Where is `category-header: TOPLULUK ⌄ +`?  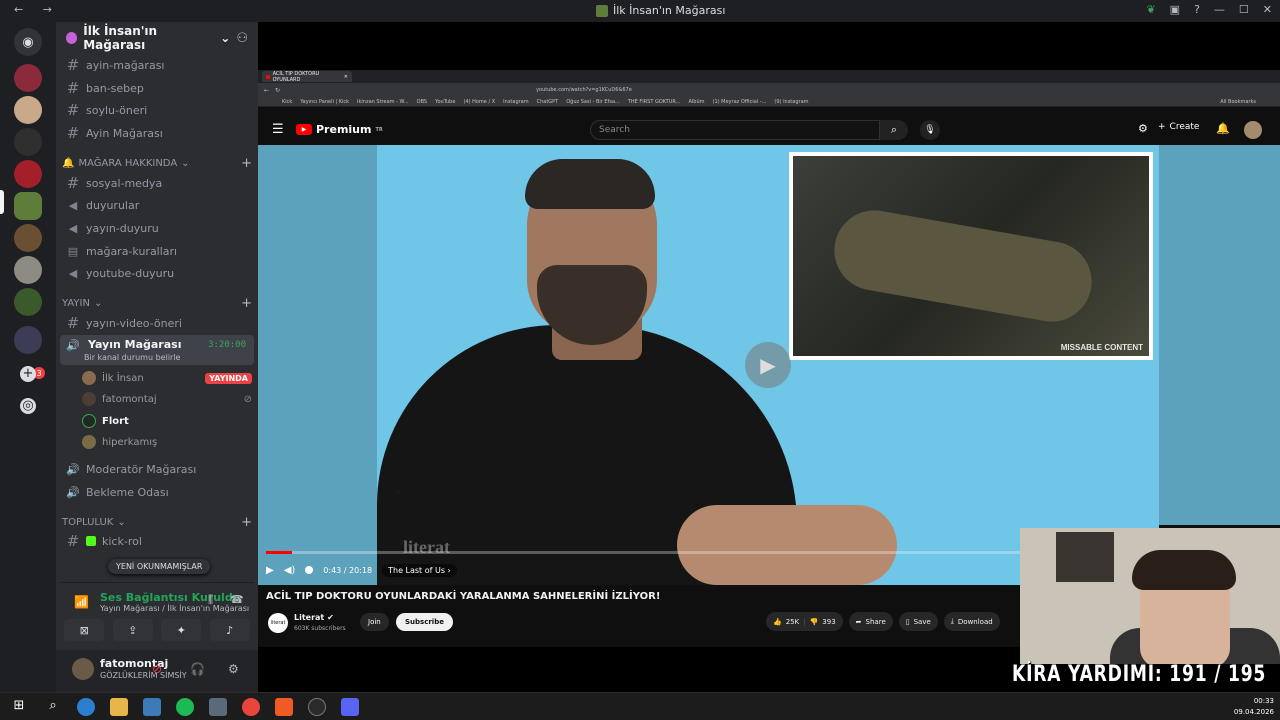 category-header: TOPLULUK ⌄ + is located at coordinates (157, 522).